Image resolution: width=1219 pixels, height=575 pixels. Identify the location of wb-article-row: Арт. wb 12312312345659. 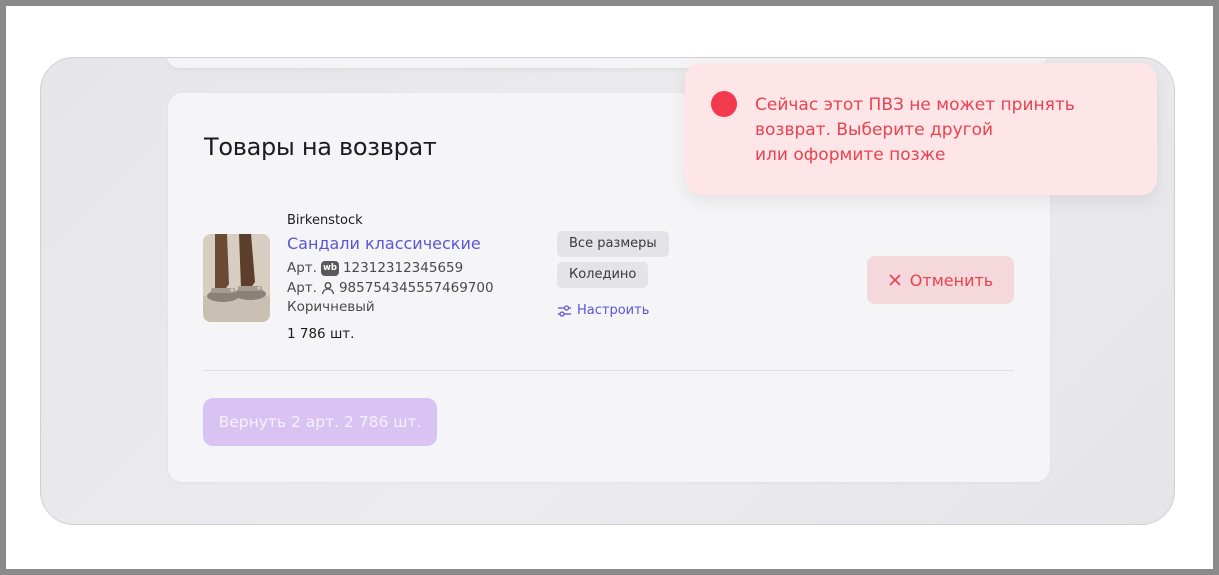
(375, 268).